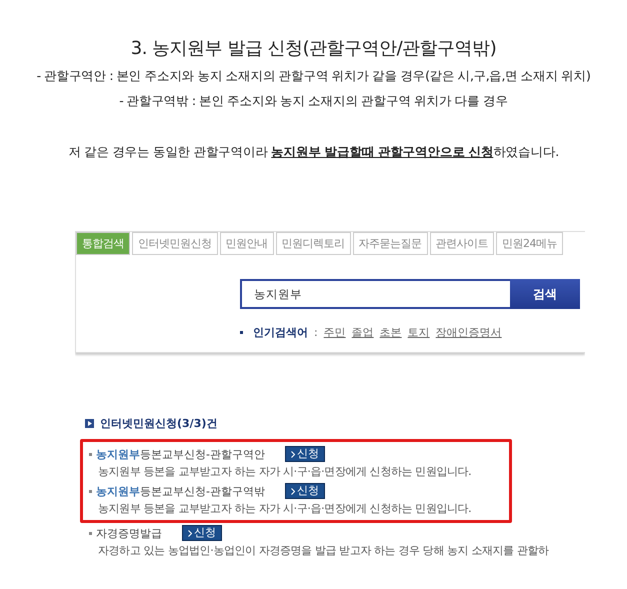  I want to click on result-title: 자경증명발급, so click(129, 533).